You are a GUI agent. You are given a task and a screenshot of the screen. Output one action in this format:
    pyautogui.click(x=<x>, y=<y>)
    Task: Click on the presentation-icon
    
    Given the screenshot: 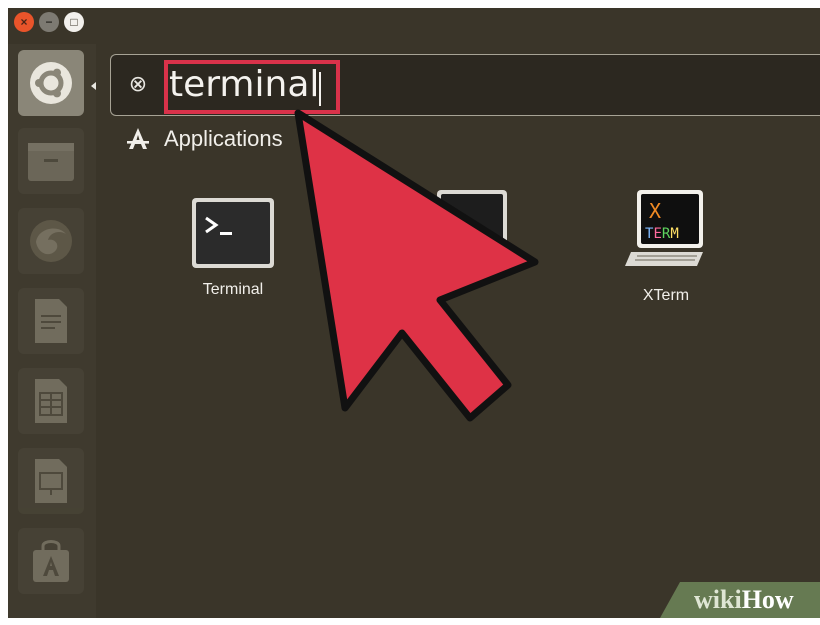 What is the action you would take?
    pyautogui.click(x=51, y=481)
    